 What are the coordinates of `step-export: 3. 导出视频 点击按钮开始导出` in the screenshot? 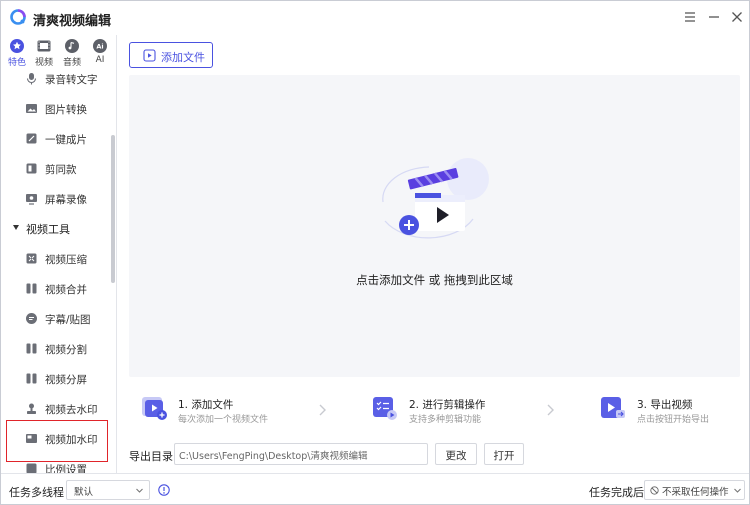 It's located at (669, 411).